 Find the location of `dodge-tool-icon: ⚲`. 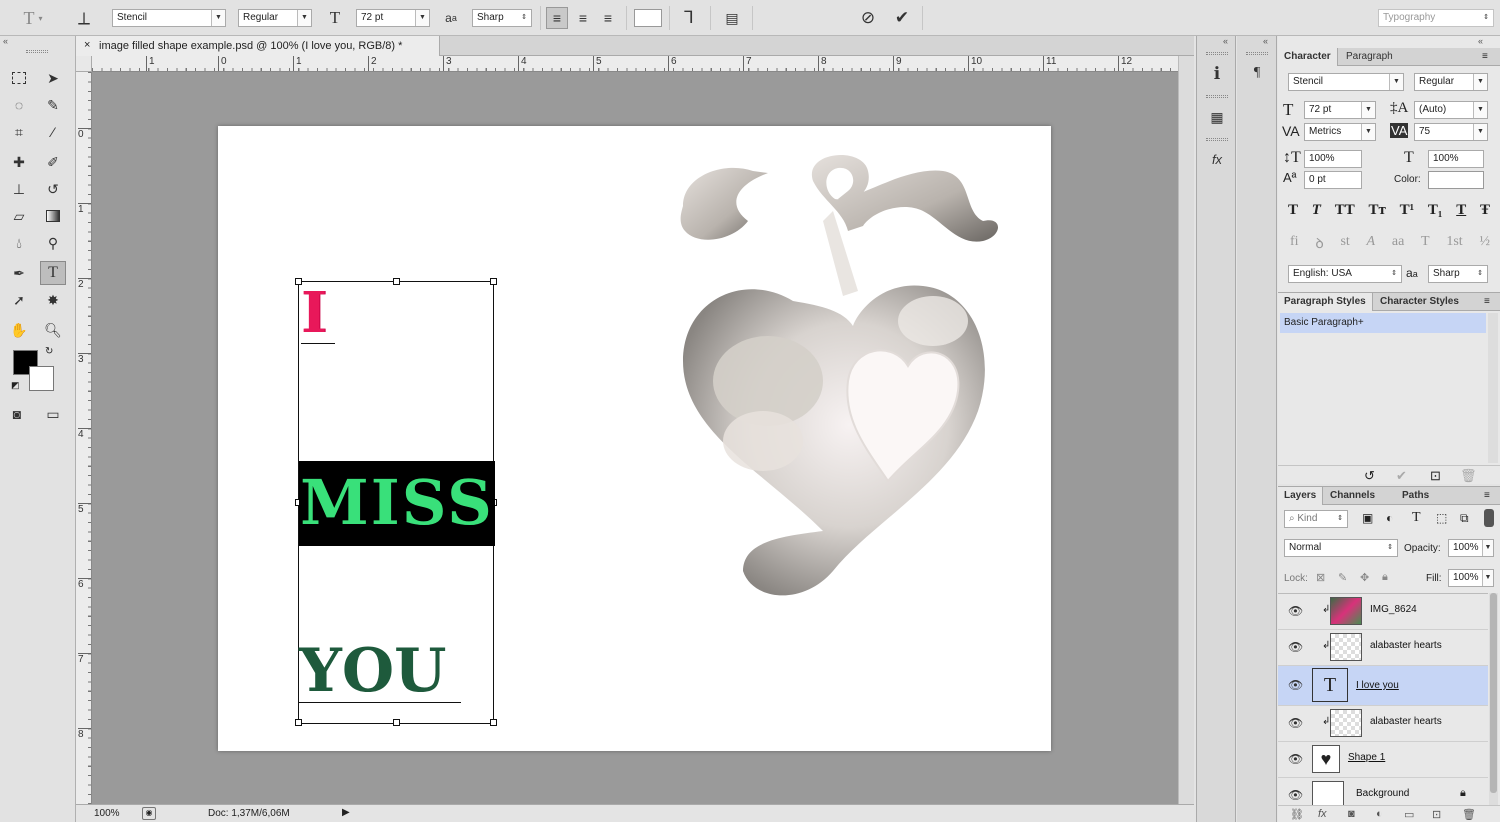

dodge-tool-icon: ⚲ is located at coordinates (53, 243).